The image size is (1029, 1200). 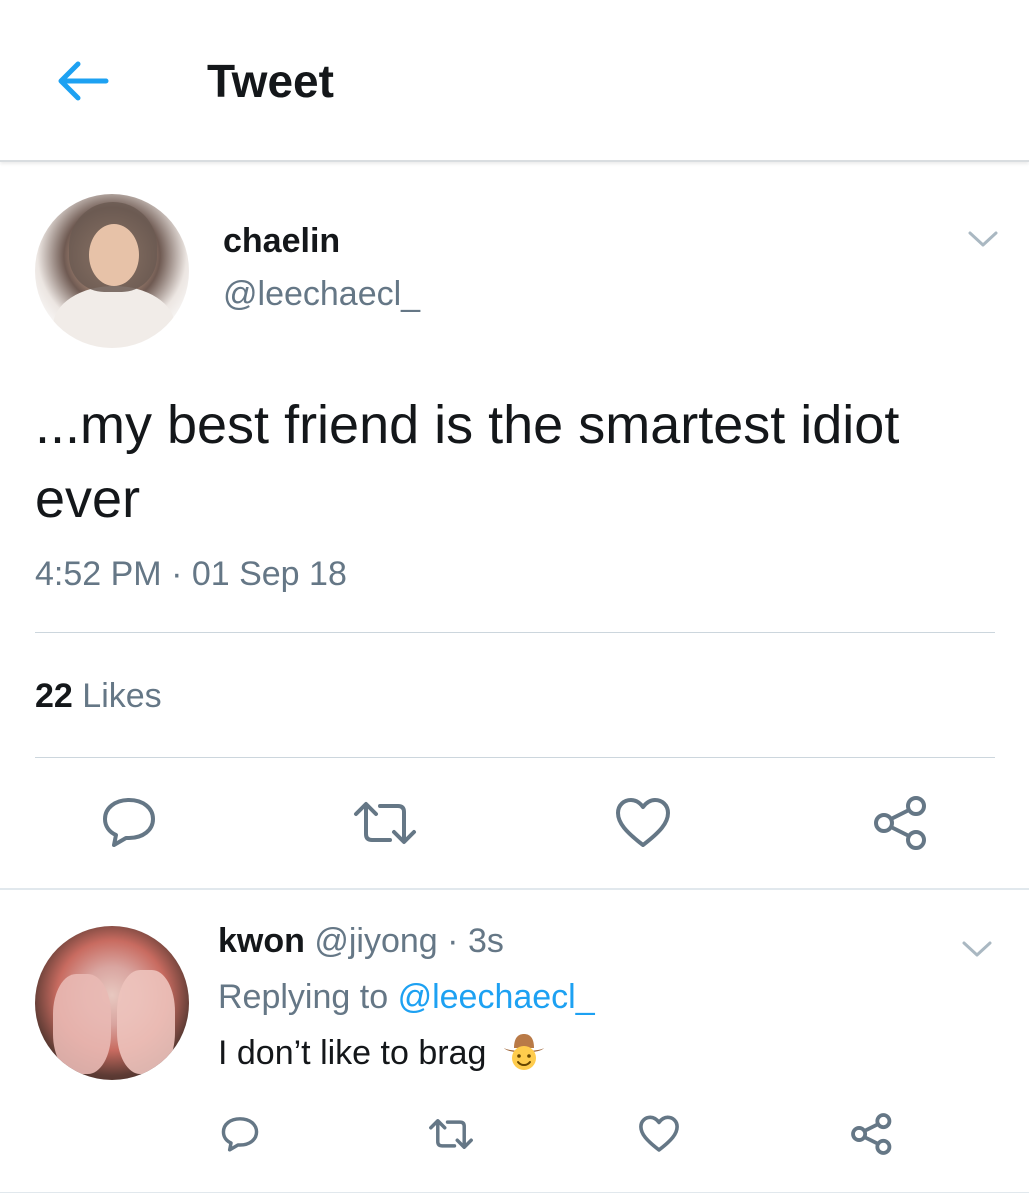 I want to click on top-app-bar: Tweet, so click(x=514, y=81).